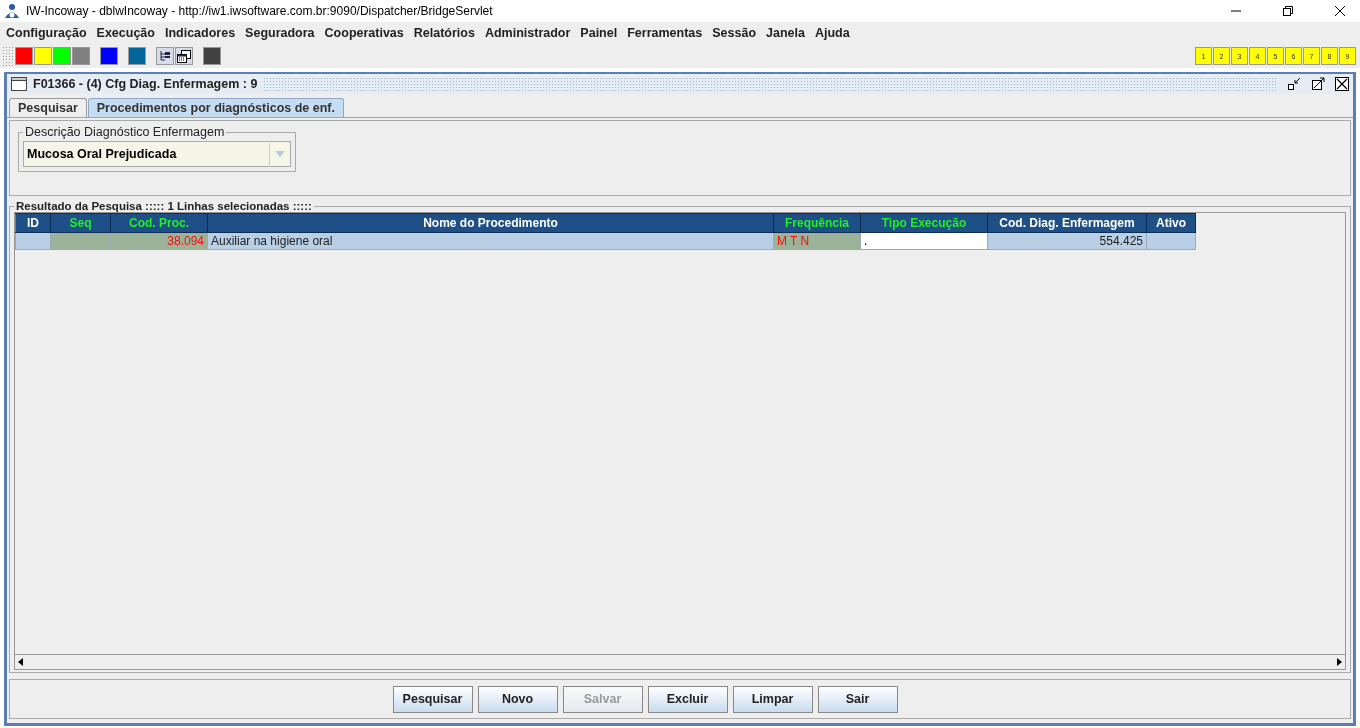  What do you see at coordinates (145, 84) in the screenshot?
I see `frame-title: F01366 - (4) Cfg Diag. Enfermagem : 9` at bounding box center [145, 84].